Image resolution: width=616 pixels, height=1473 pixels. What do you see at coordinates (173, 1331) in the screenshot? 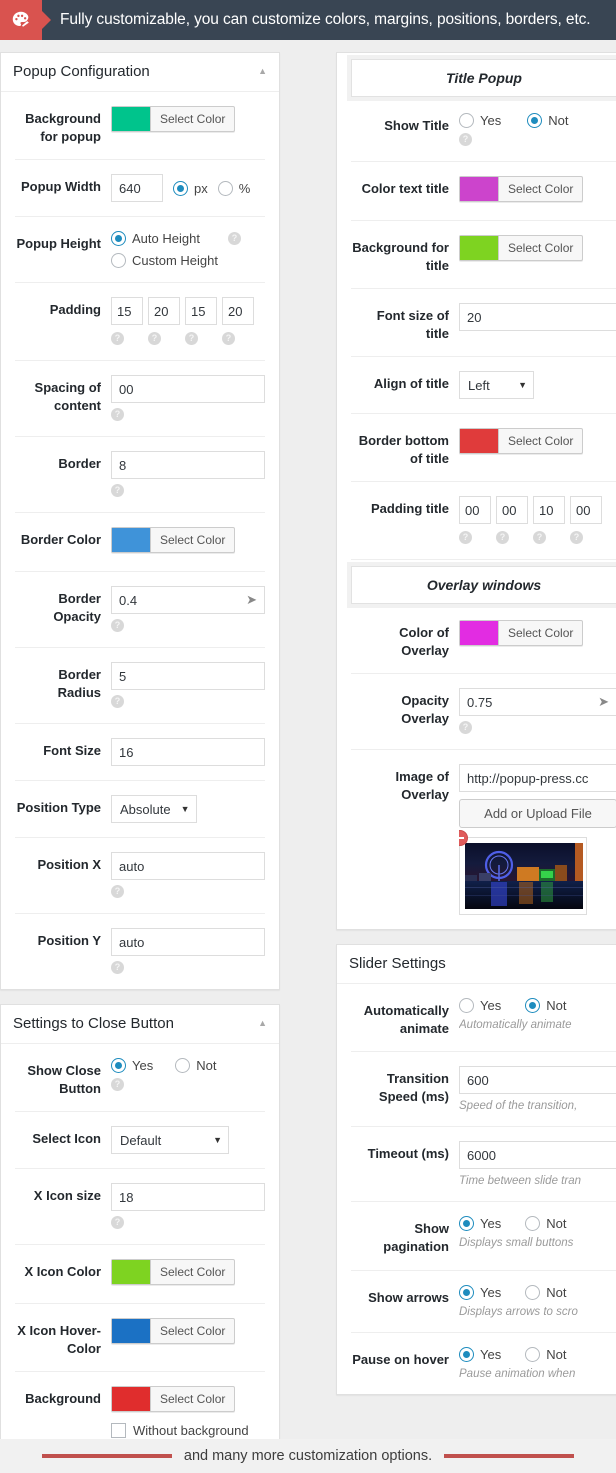
I see `color-picker-x-icon-hover-color: Select Color` at bounding box center [173, 1331].